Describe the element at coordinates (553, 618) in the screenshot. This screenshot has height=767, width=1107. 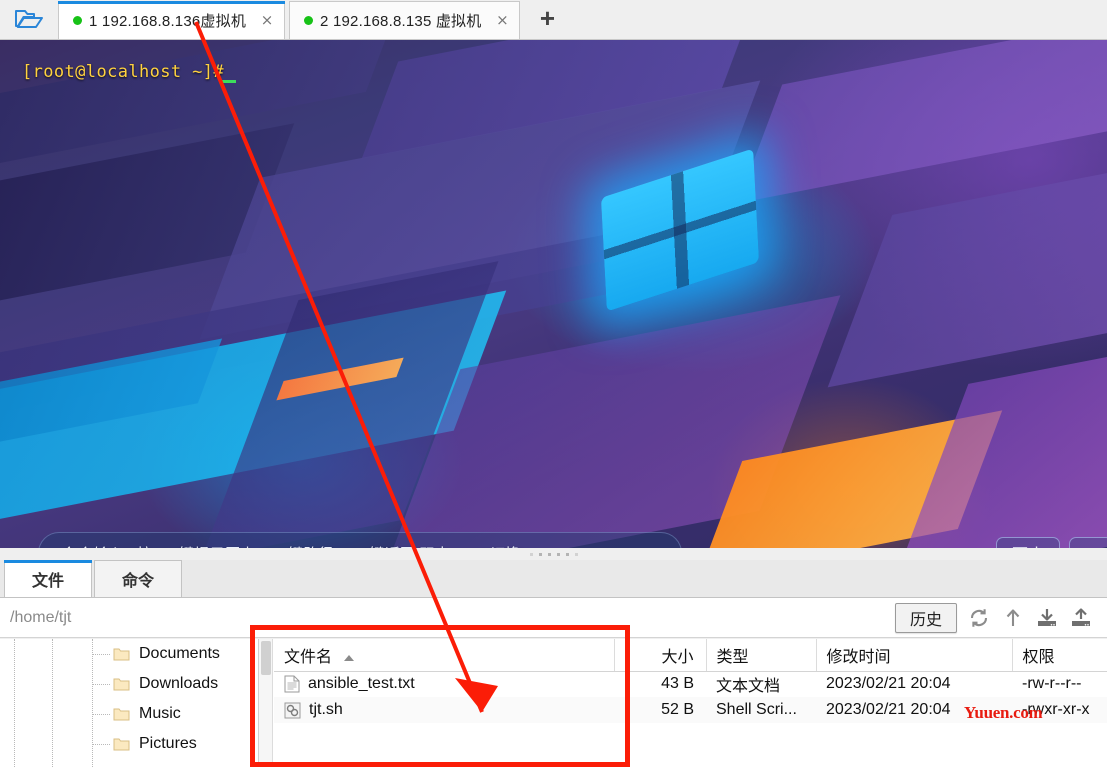
I see `path-bar: /home/tjt 历史` at that location.